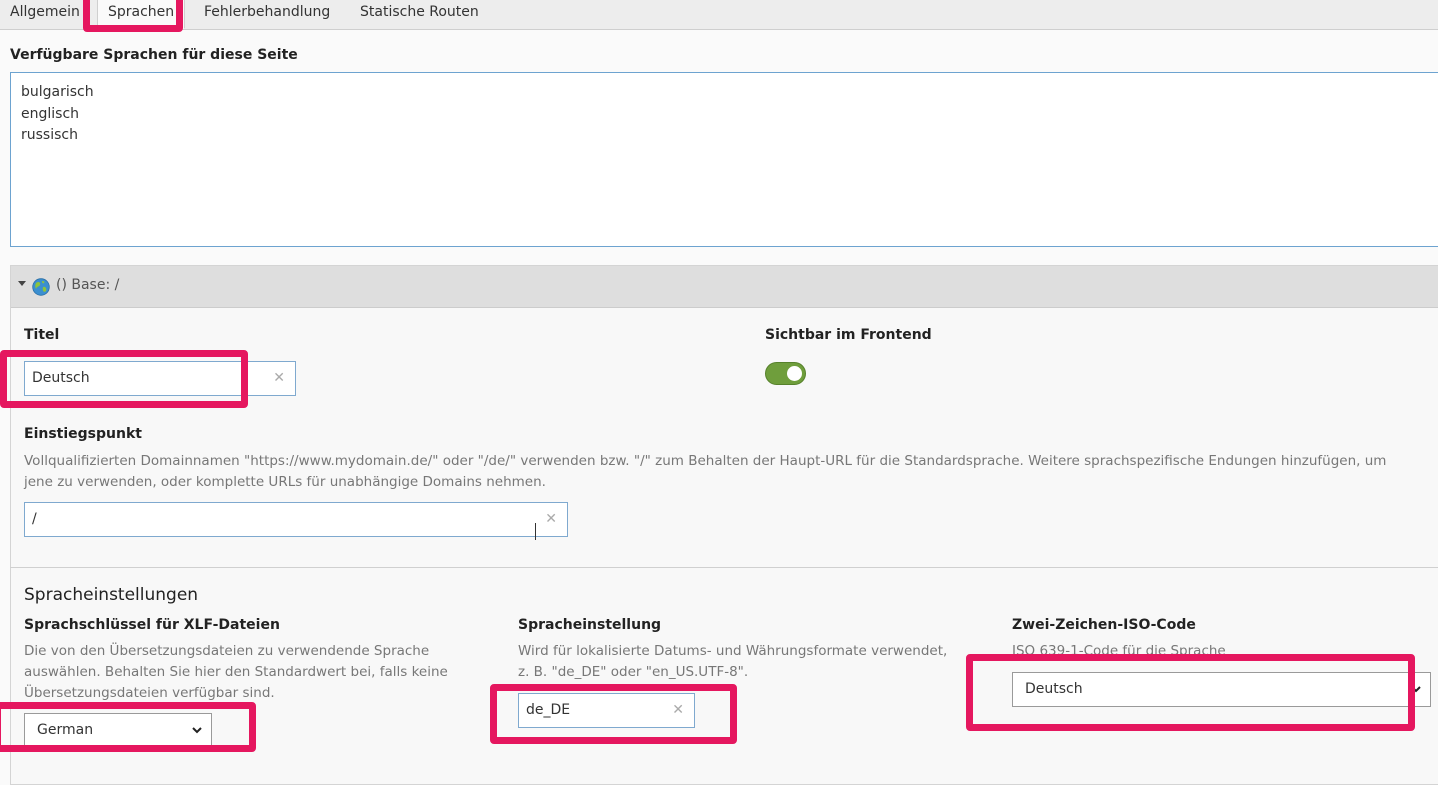 This screenshot has width=1438, height=785. I want to click on globe-icon, so click(41, 289).